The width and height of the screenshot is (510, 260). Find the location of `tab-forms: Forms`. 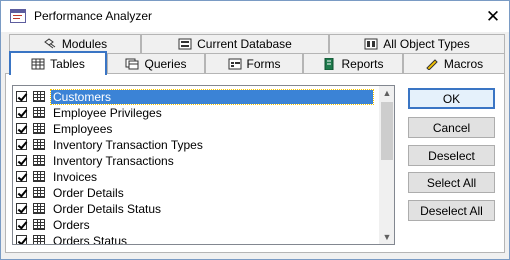

tab-forms: Forms is located at coordinates (254, 63).